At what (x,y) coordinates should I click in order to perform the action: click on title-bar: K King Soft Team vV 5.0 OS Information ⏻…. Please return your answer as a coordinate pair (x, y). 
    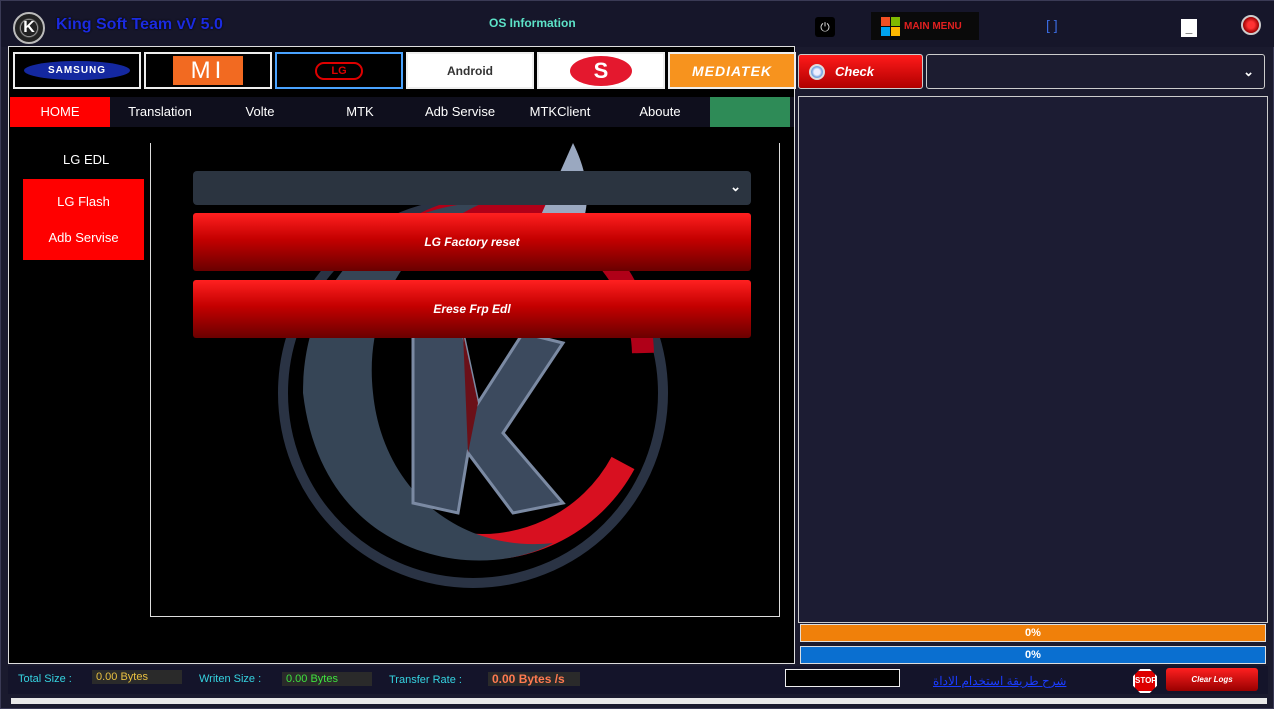
    Looking at the image, I should click on (637, 24).